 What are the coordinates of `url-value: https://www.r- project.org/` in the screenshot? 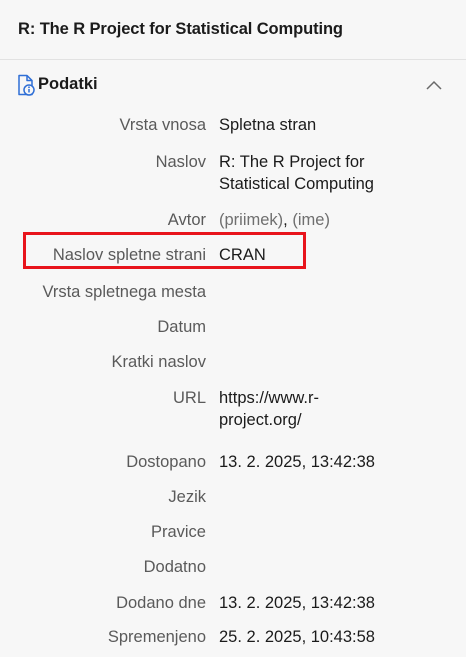 It's located at (334, 409).